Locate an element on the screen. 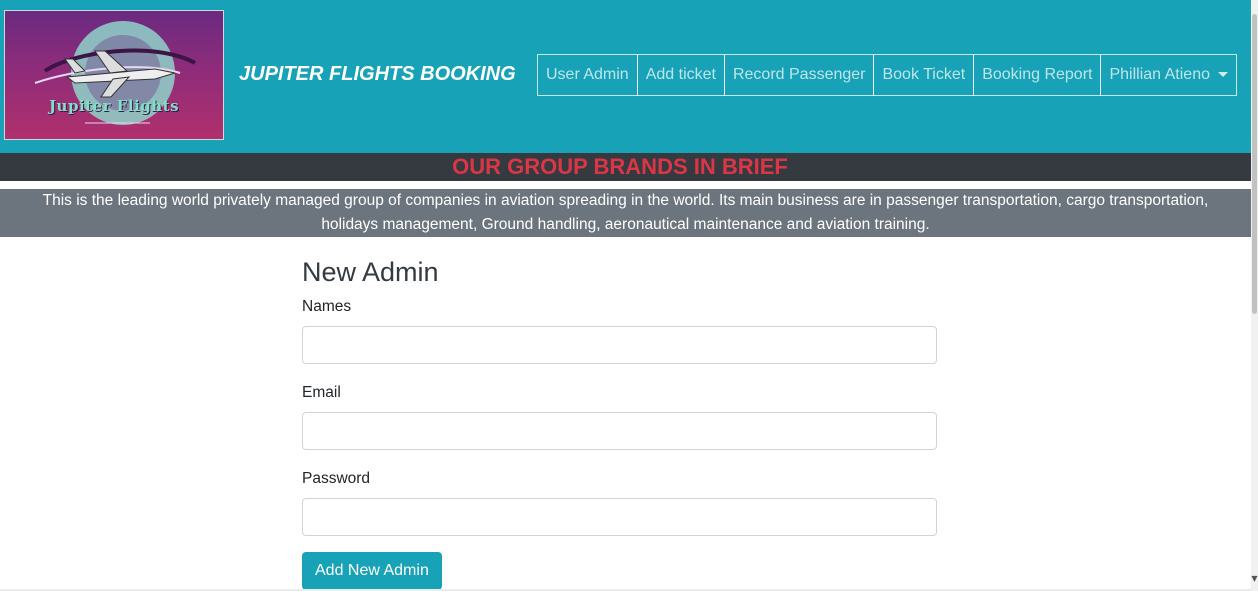  nav-user-admin: User Admin is located at coordinates (587, 75).